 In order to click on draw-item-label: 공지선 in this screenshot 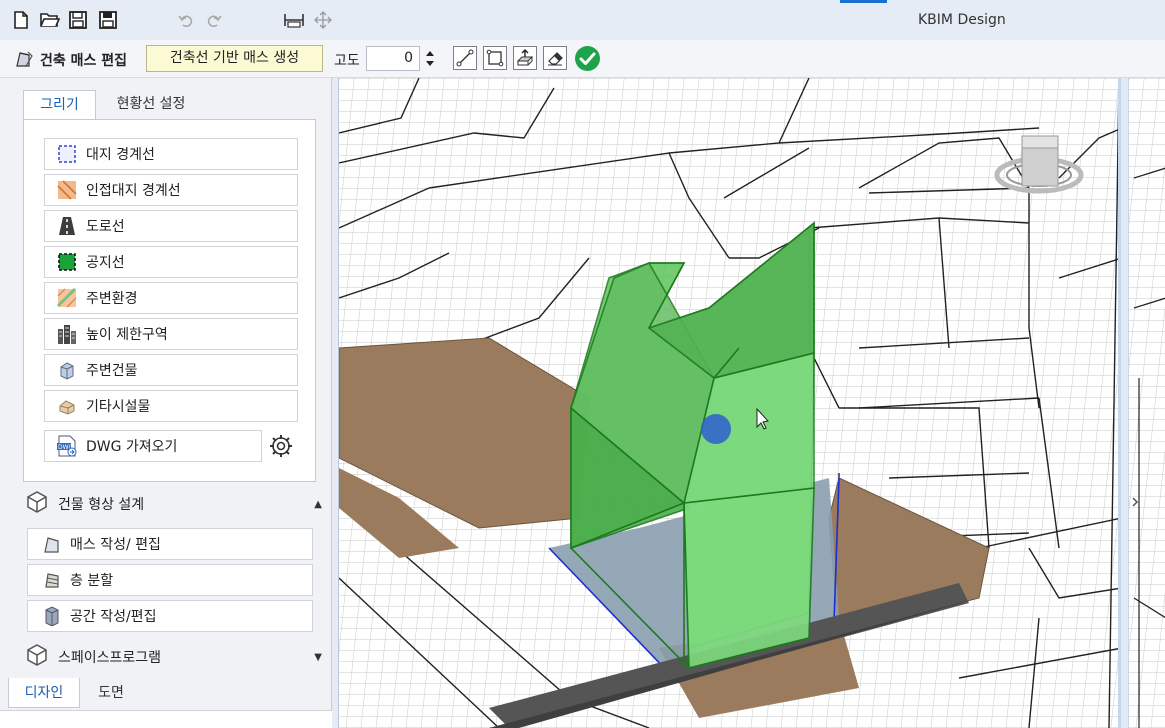, I will do `click(105, 263)`.